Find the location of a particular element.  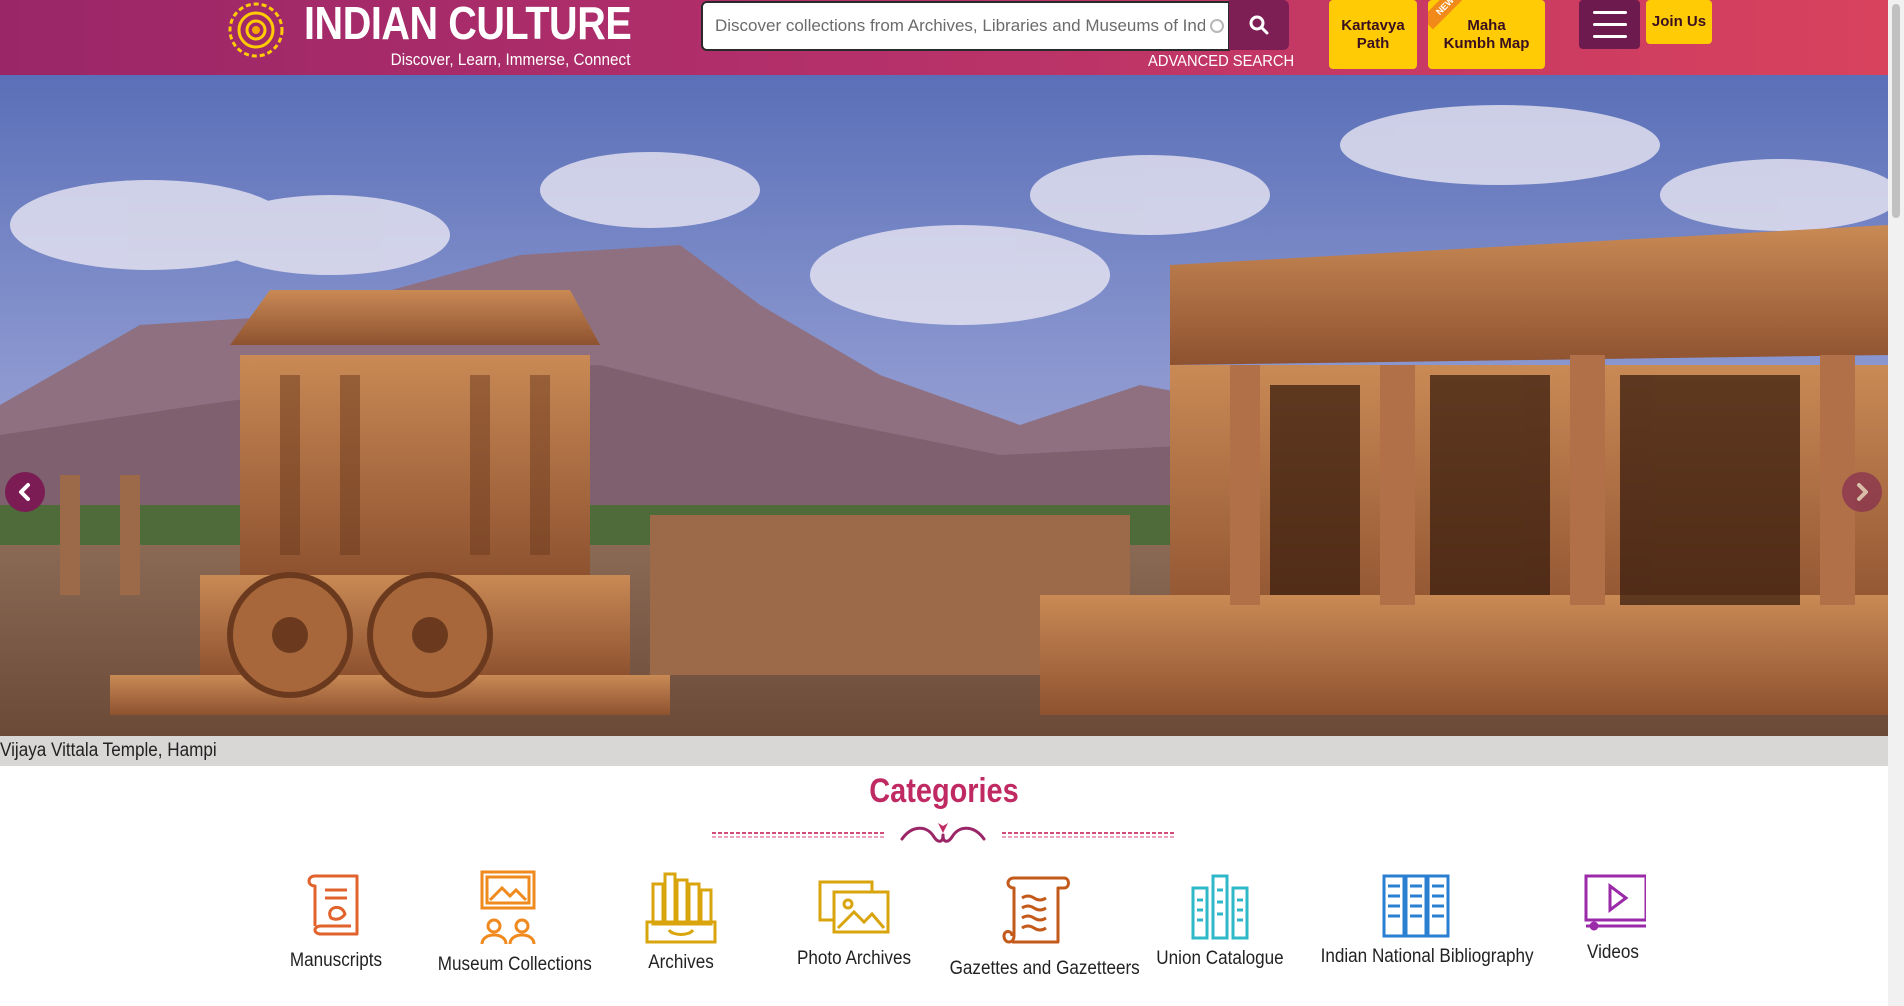

advanced-search-link: ADVANCED SEARCH is located at coordinates (1221, 62).